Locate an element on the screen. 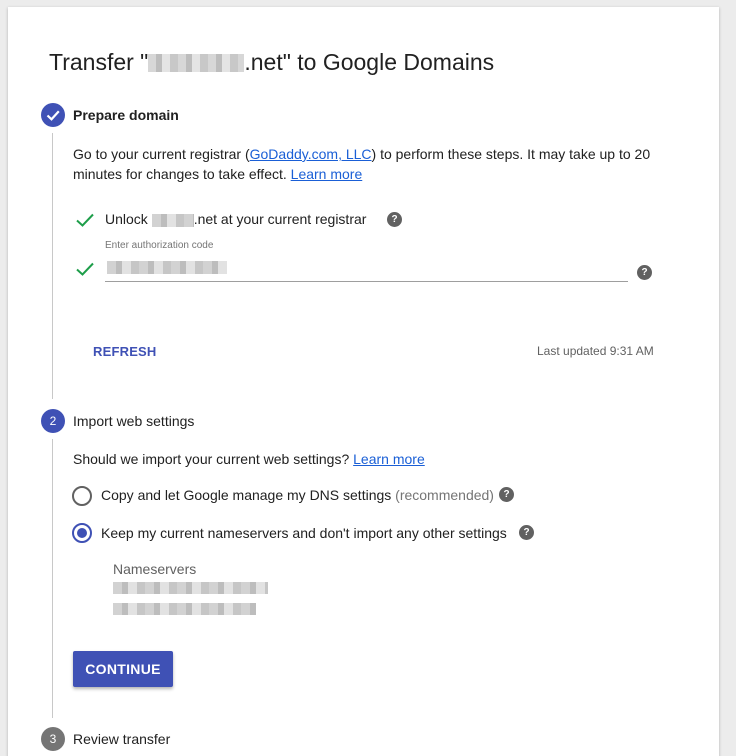 The width and height of the screenshot is (736, 756). refresh-button: REFRESH is located at coordinates (125, 351).